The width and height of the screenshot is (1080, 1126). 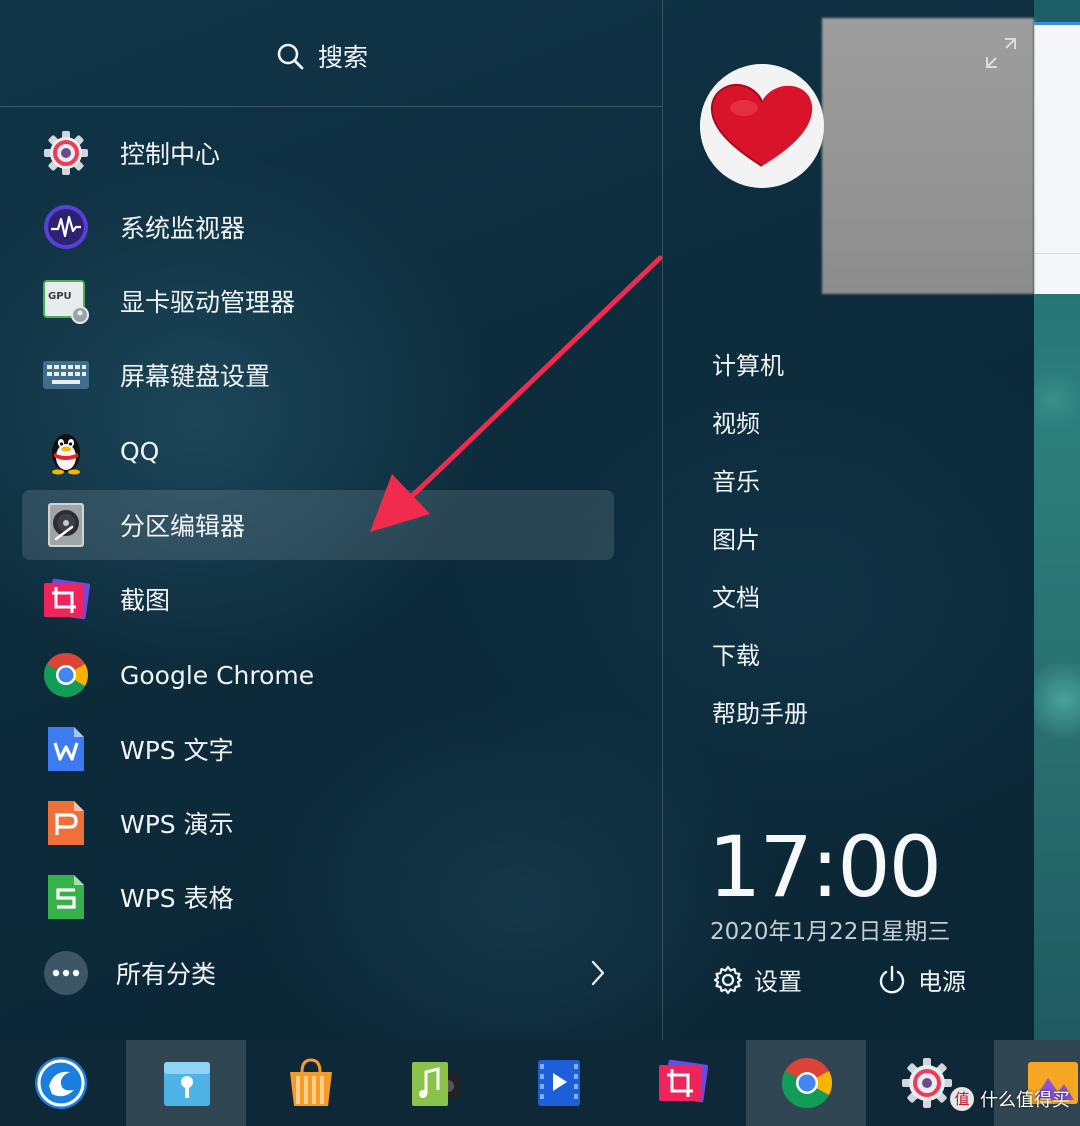 I want to click on dock-movie, so click(x=558, y=1083).